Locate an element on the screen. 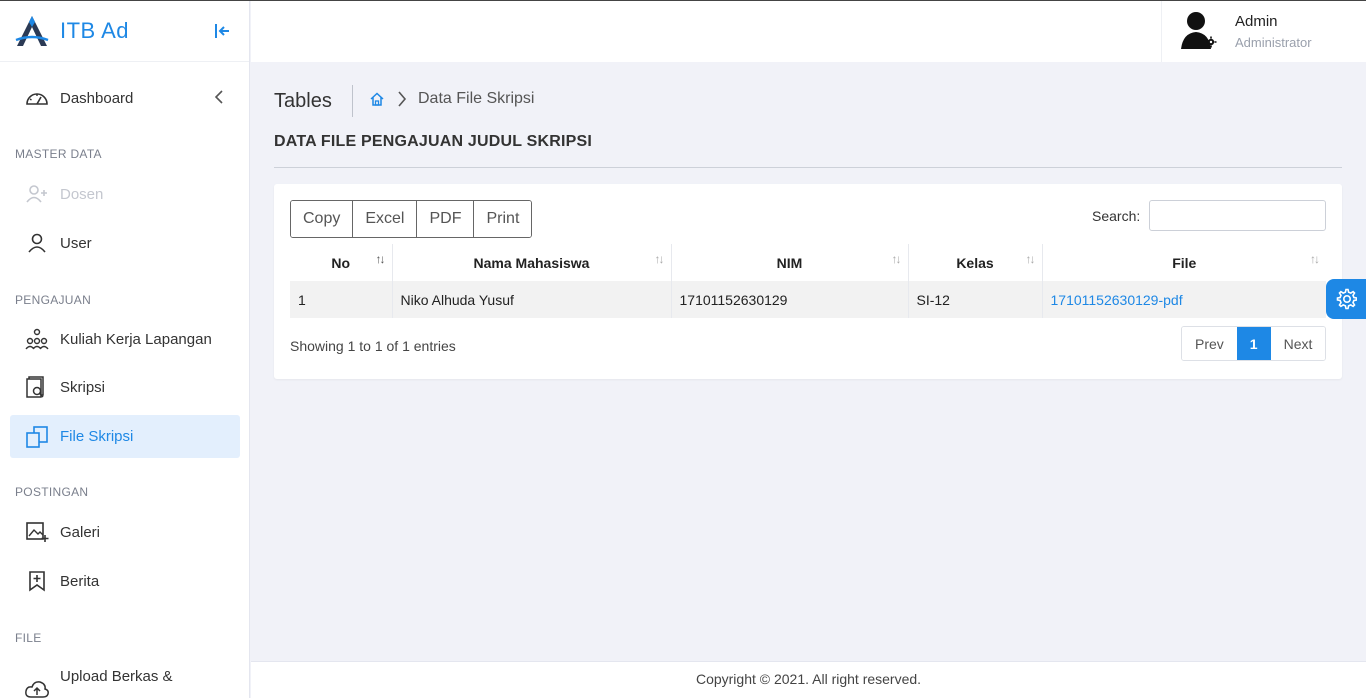  cloud-upload-icon is located at coordinates (37, 687).